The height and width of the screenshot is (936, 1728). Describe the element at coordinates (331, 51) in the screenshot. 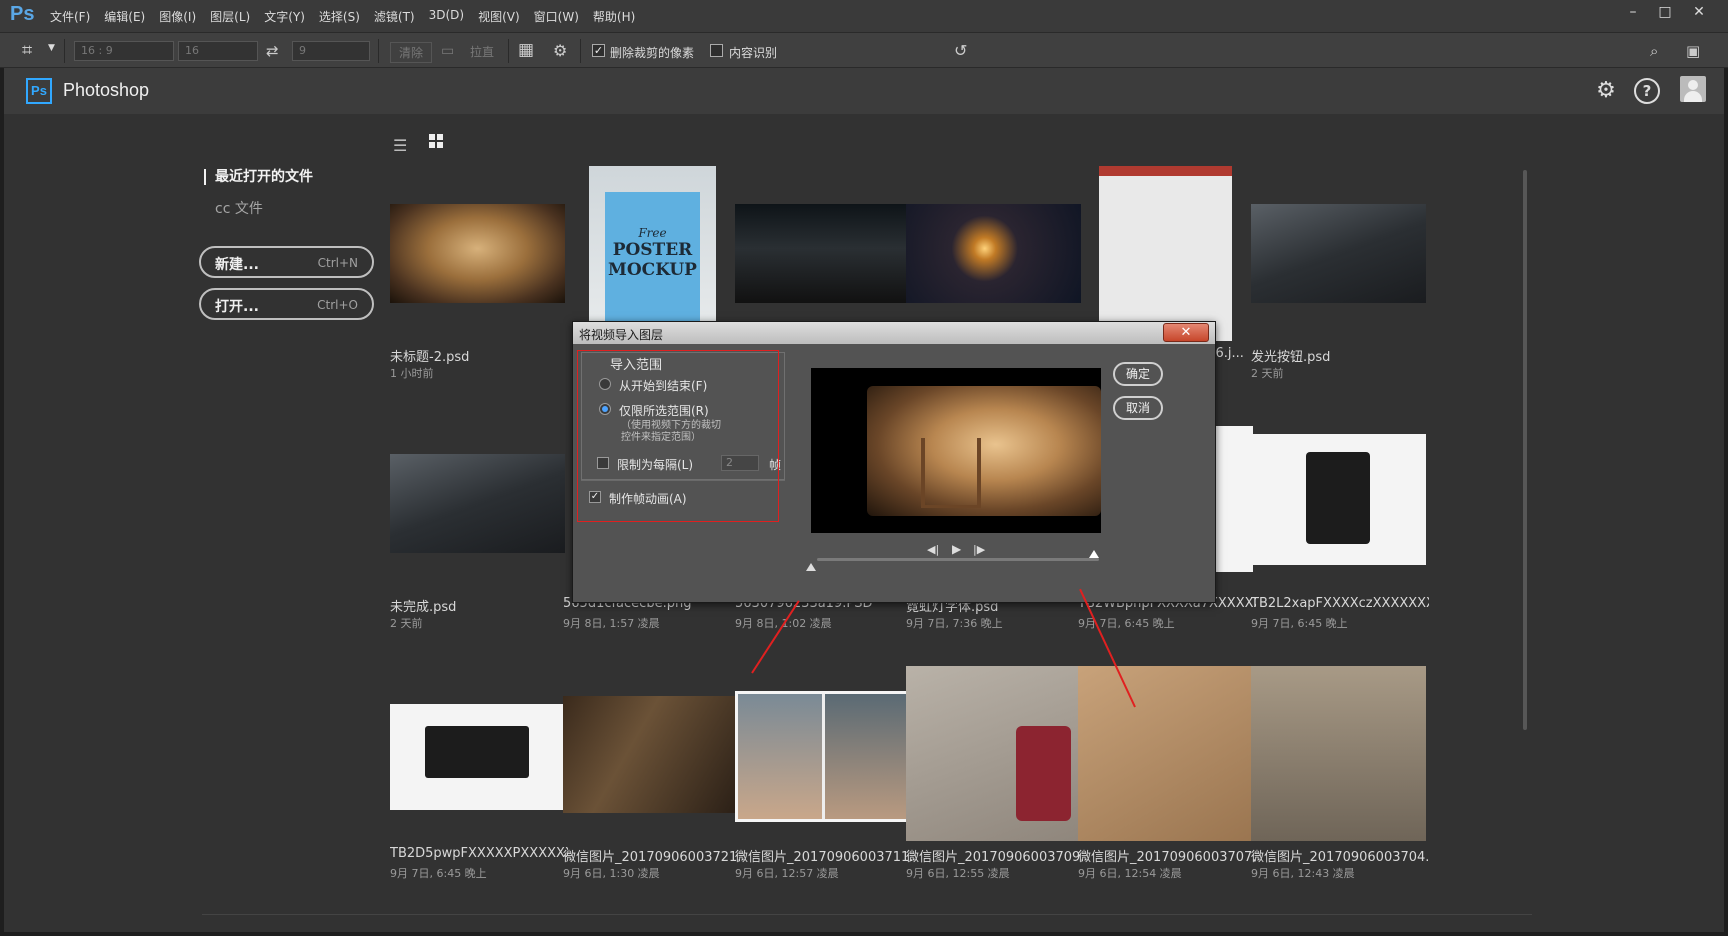

I see `height-input: 9` at that location.